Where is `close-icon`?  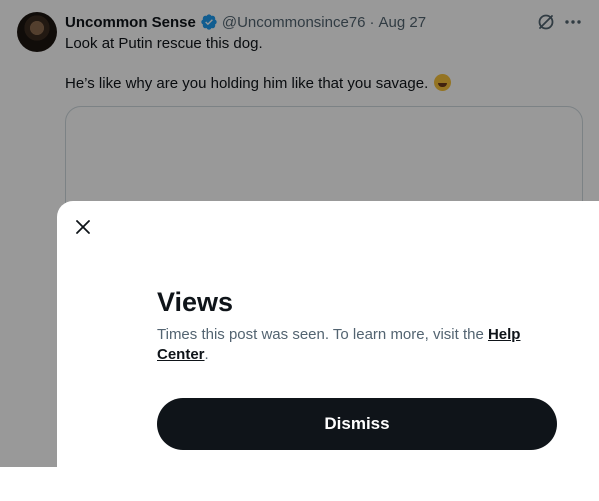 close-icon is located at coordinates (83, 227).